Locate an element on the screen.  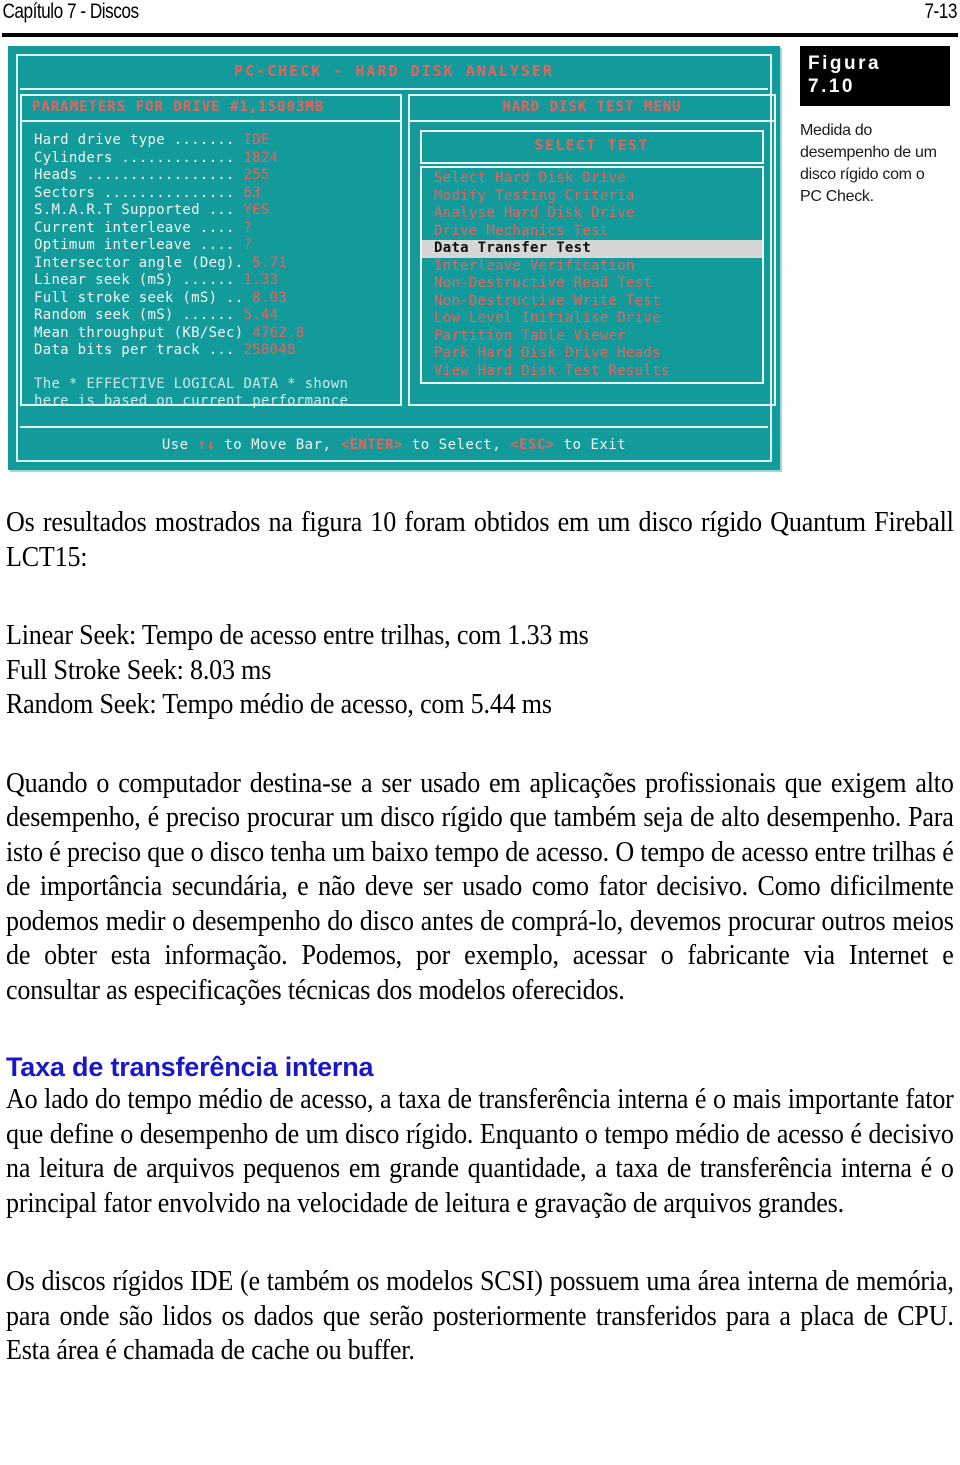
drive-parameter-row: Data bits per track ... 258048 is located at coordinates (217, 351).